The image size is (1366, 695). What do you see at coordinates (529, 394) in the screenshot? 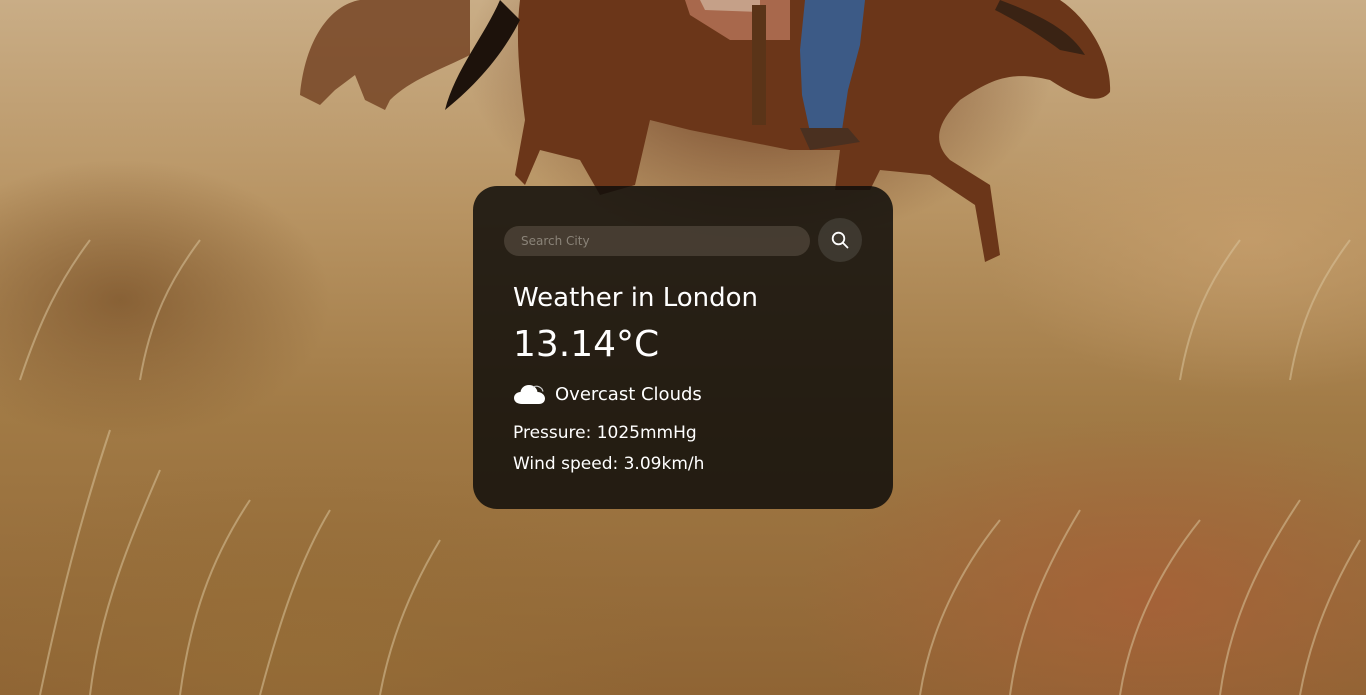
I see `cloud-icon` at bounding box center [529, 394].